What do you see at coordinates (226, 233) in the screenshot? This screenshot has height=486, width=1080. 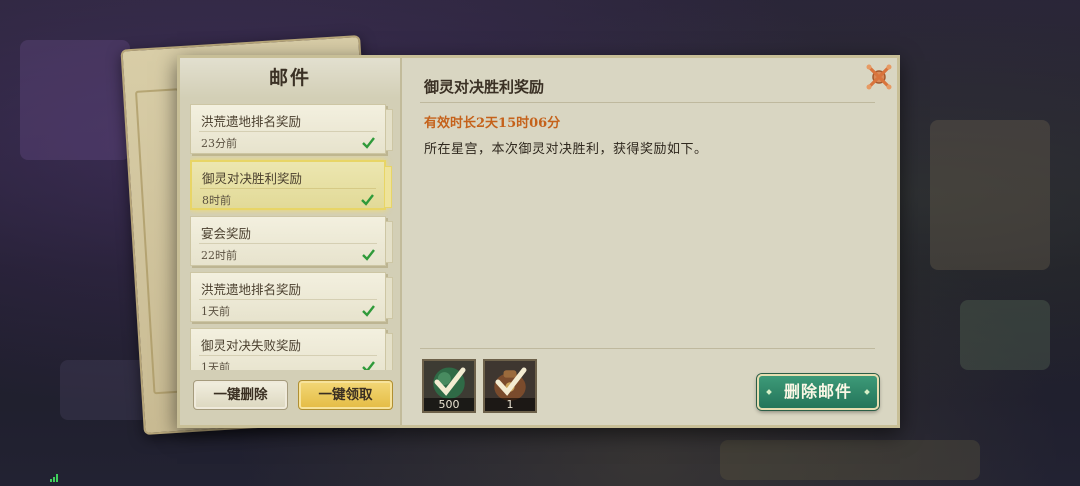 I see `mail-item-name: 宴会奖励` at bounding box center [226, 233].